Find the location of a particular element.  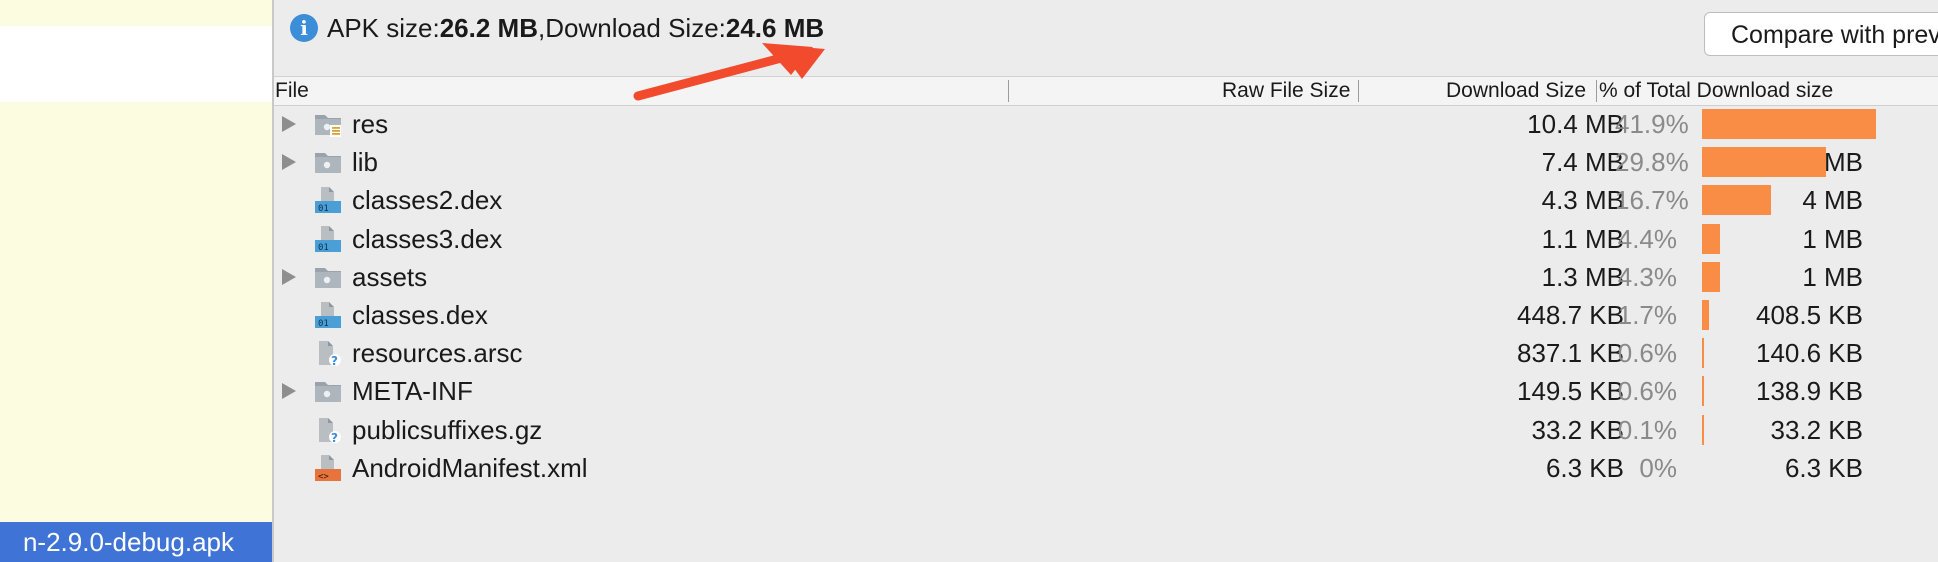

percent-of-total: 4.3% is located at coordinates (1647, 276).